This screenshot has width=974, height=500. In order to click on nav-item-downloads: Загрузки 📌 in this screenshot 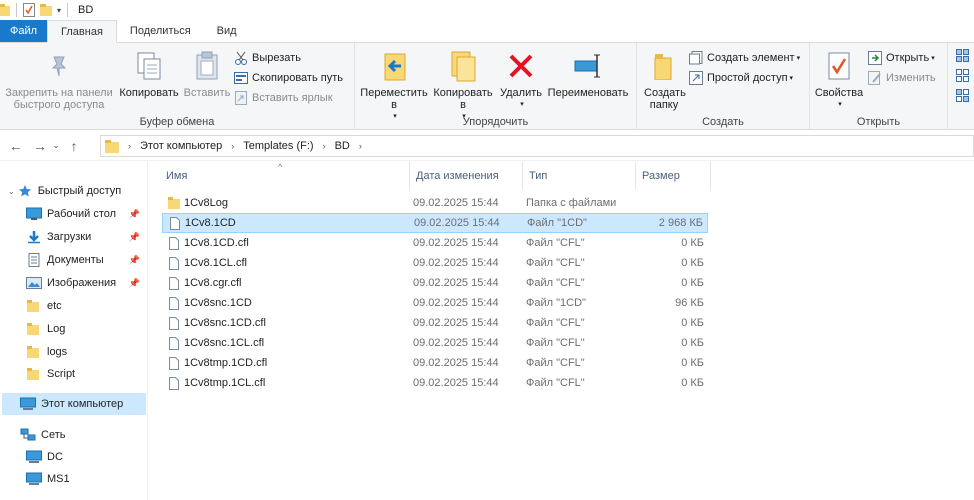, I will do `click(86, 237)`.